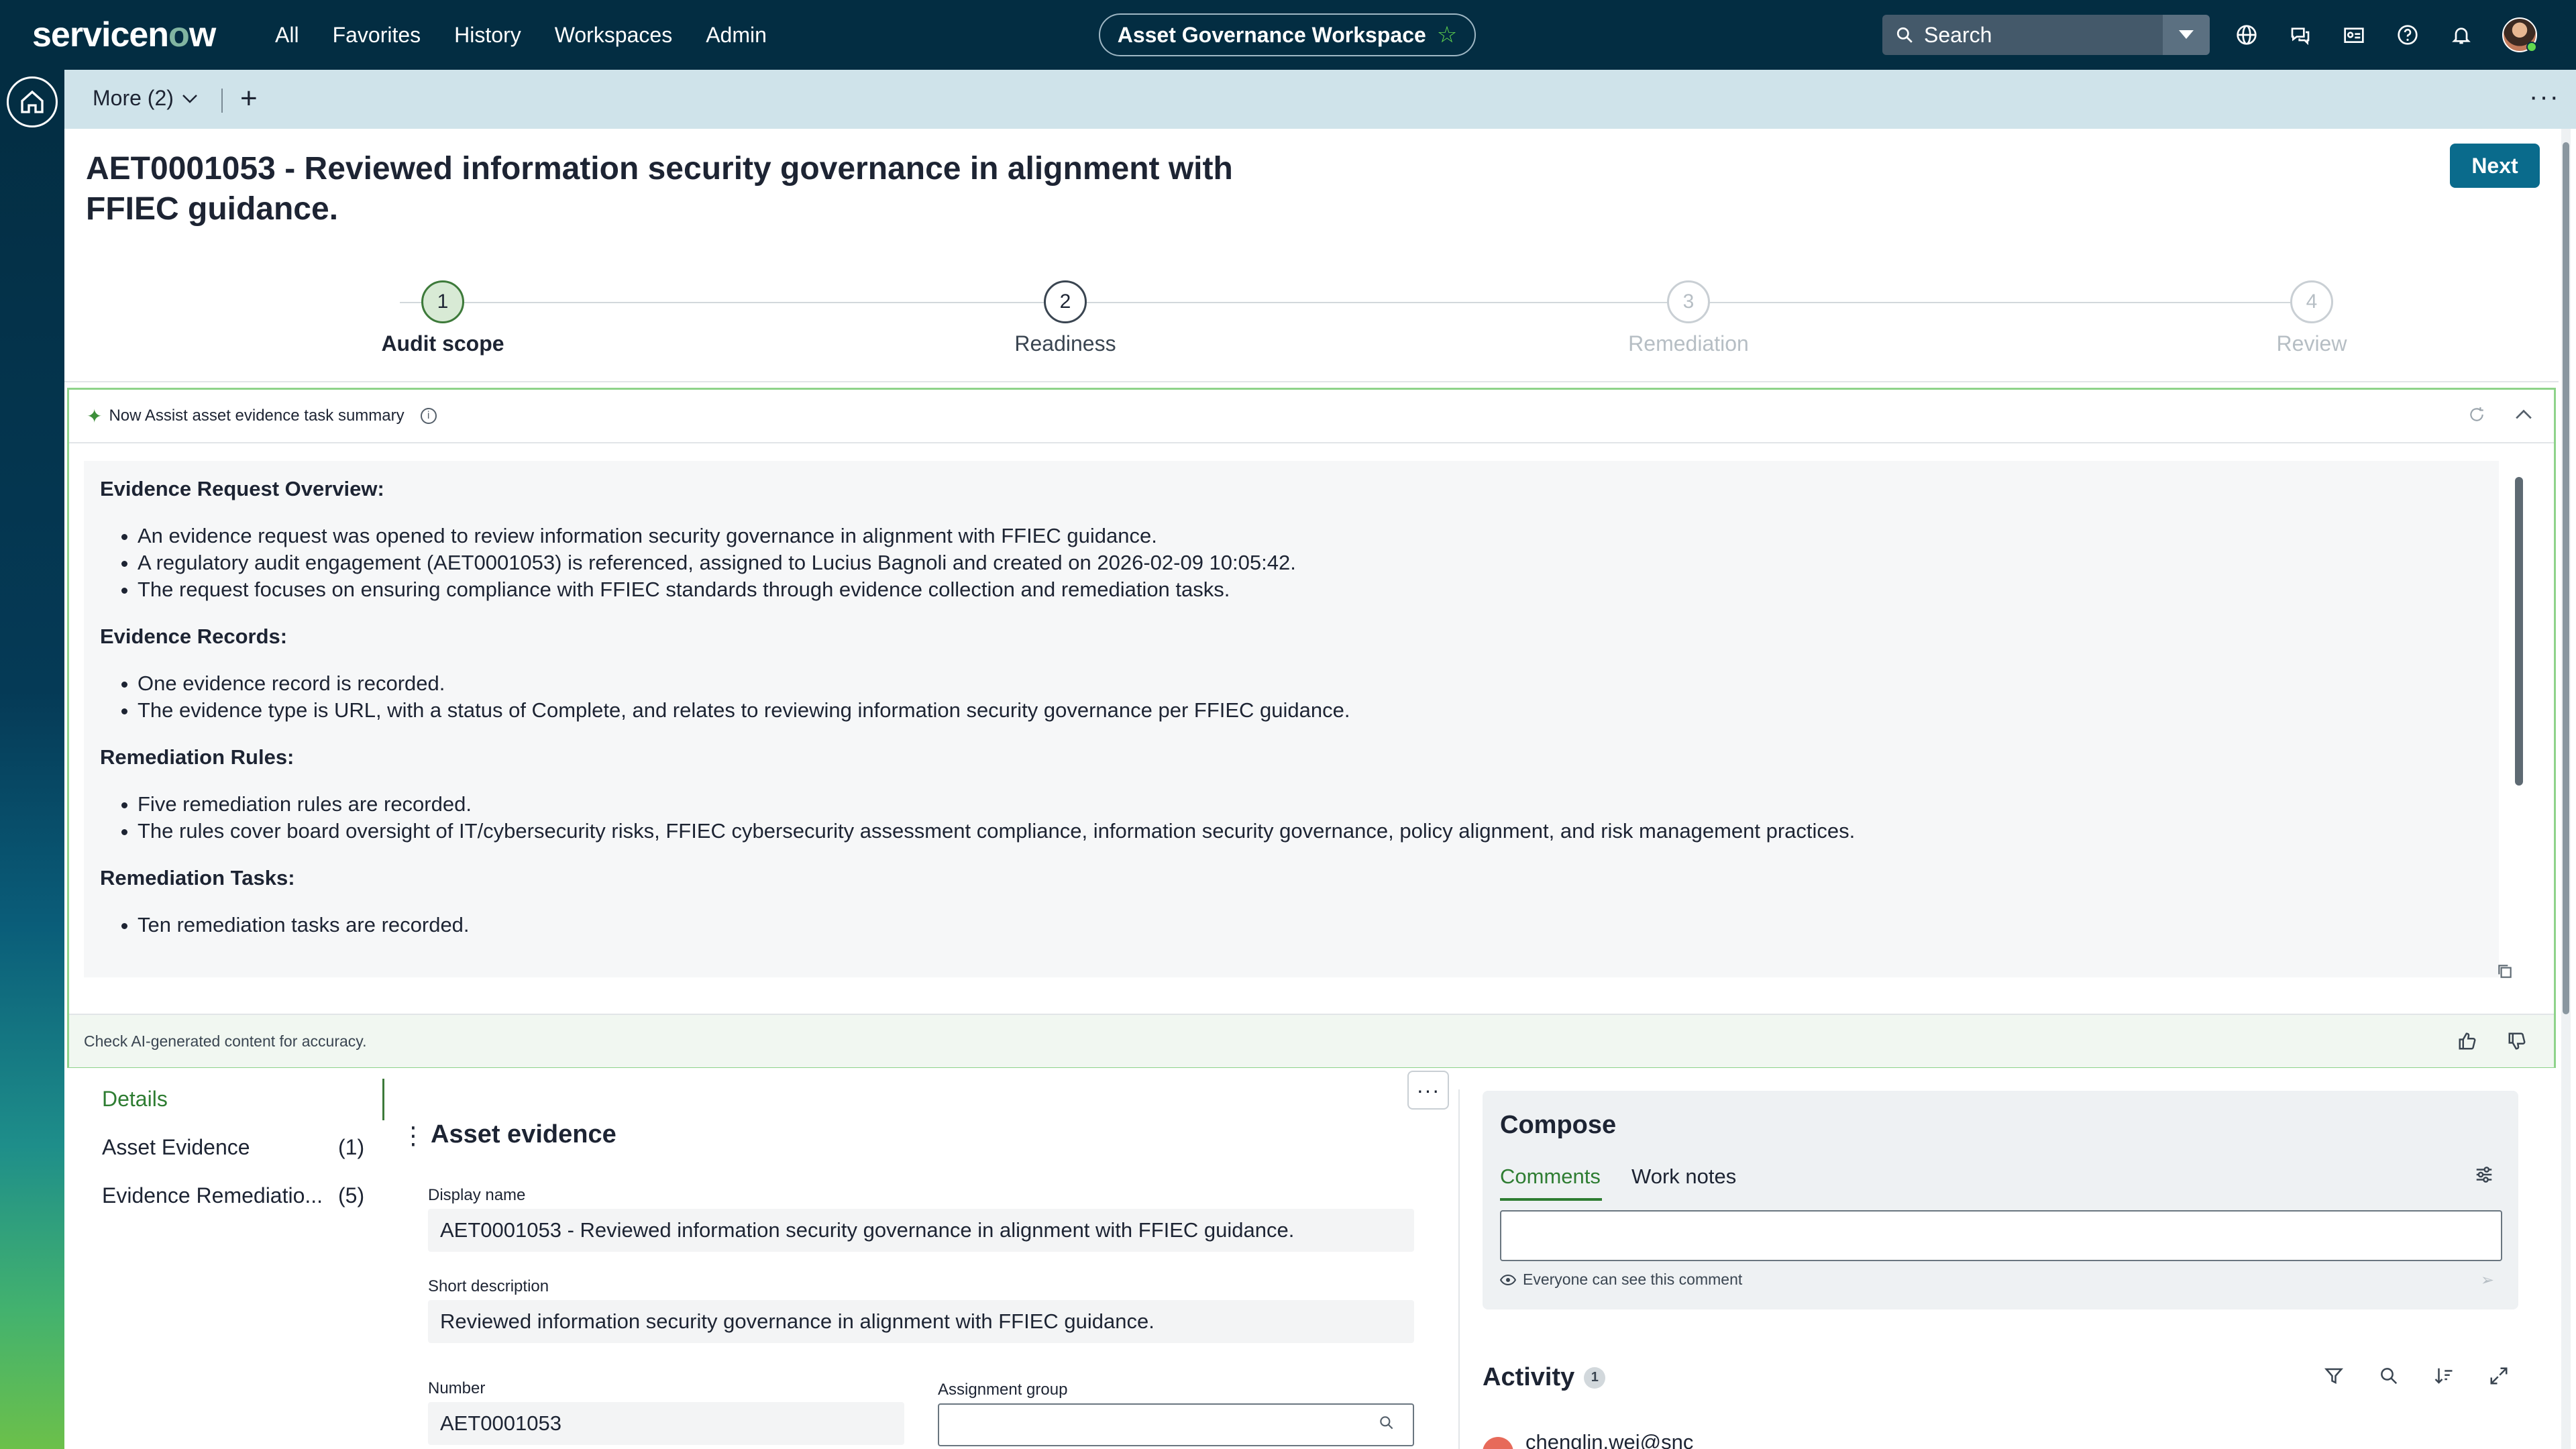 The width and height of the screenshot is (2576, 1449). What do you see at coordinates (249, 98) in the screenshot?
I see `add-tab-button: +` at bounding box center [249, 98].